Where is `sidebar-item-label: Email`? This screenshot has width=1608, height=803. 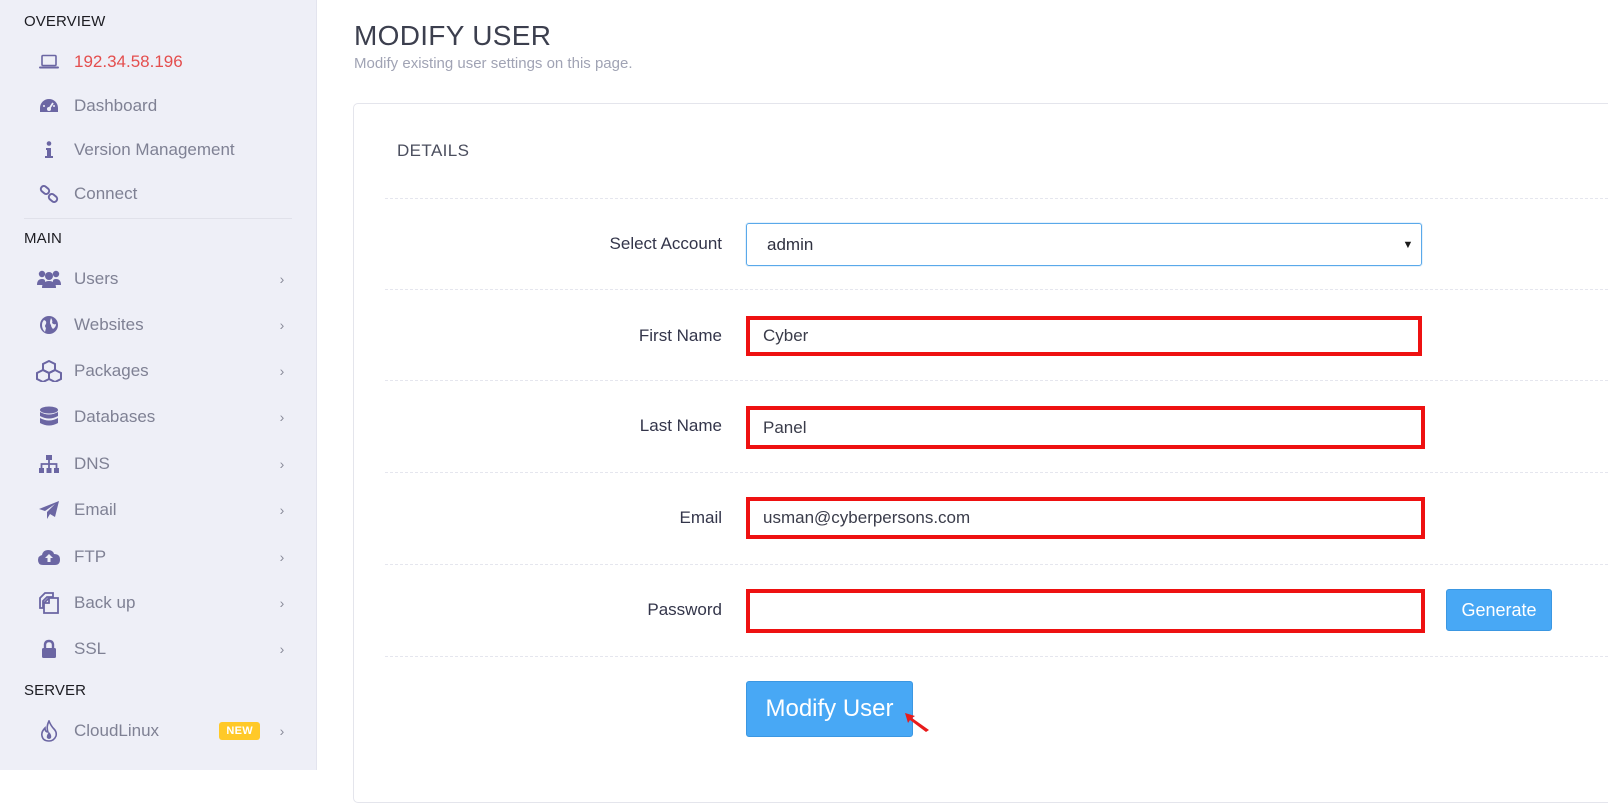 sidebar-item-label: Email is located at coordinates (95, 509).